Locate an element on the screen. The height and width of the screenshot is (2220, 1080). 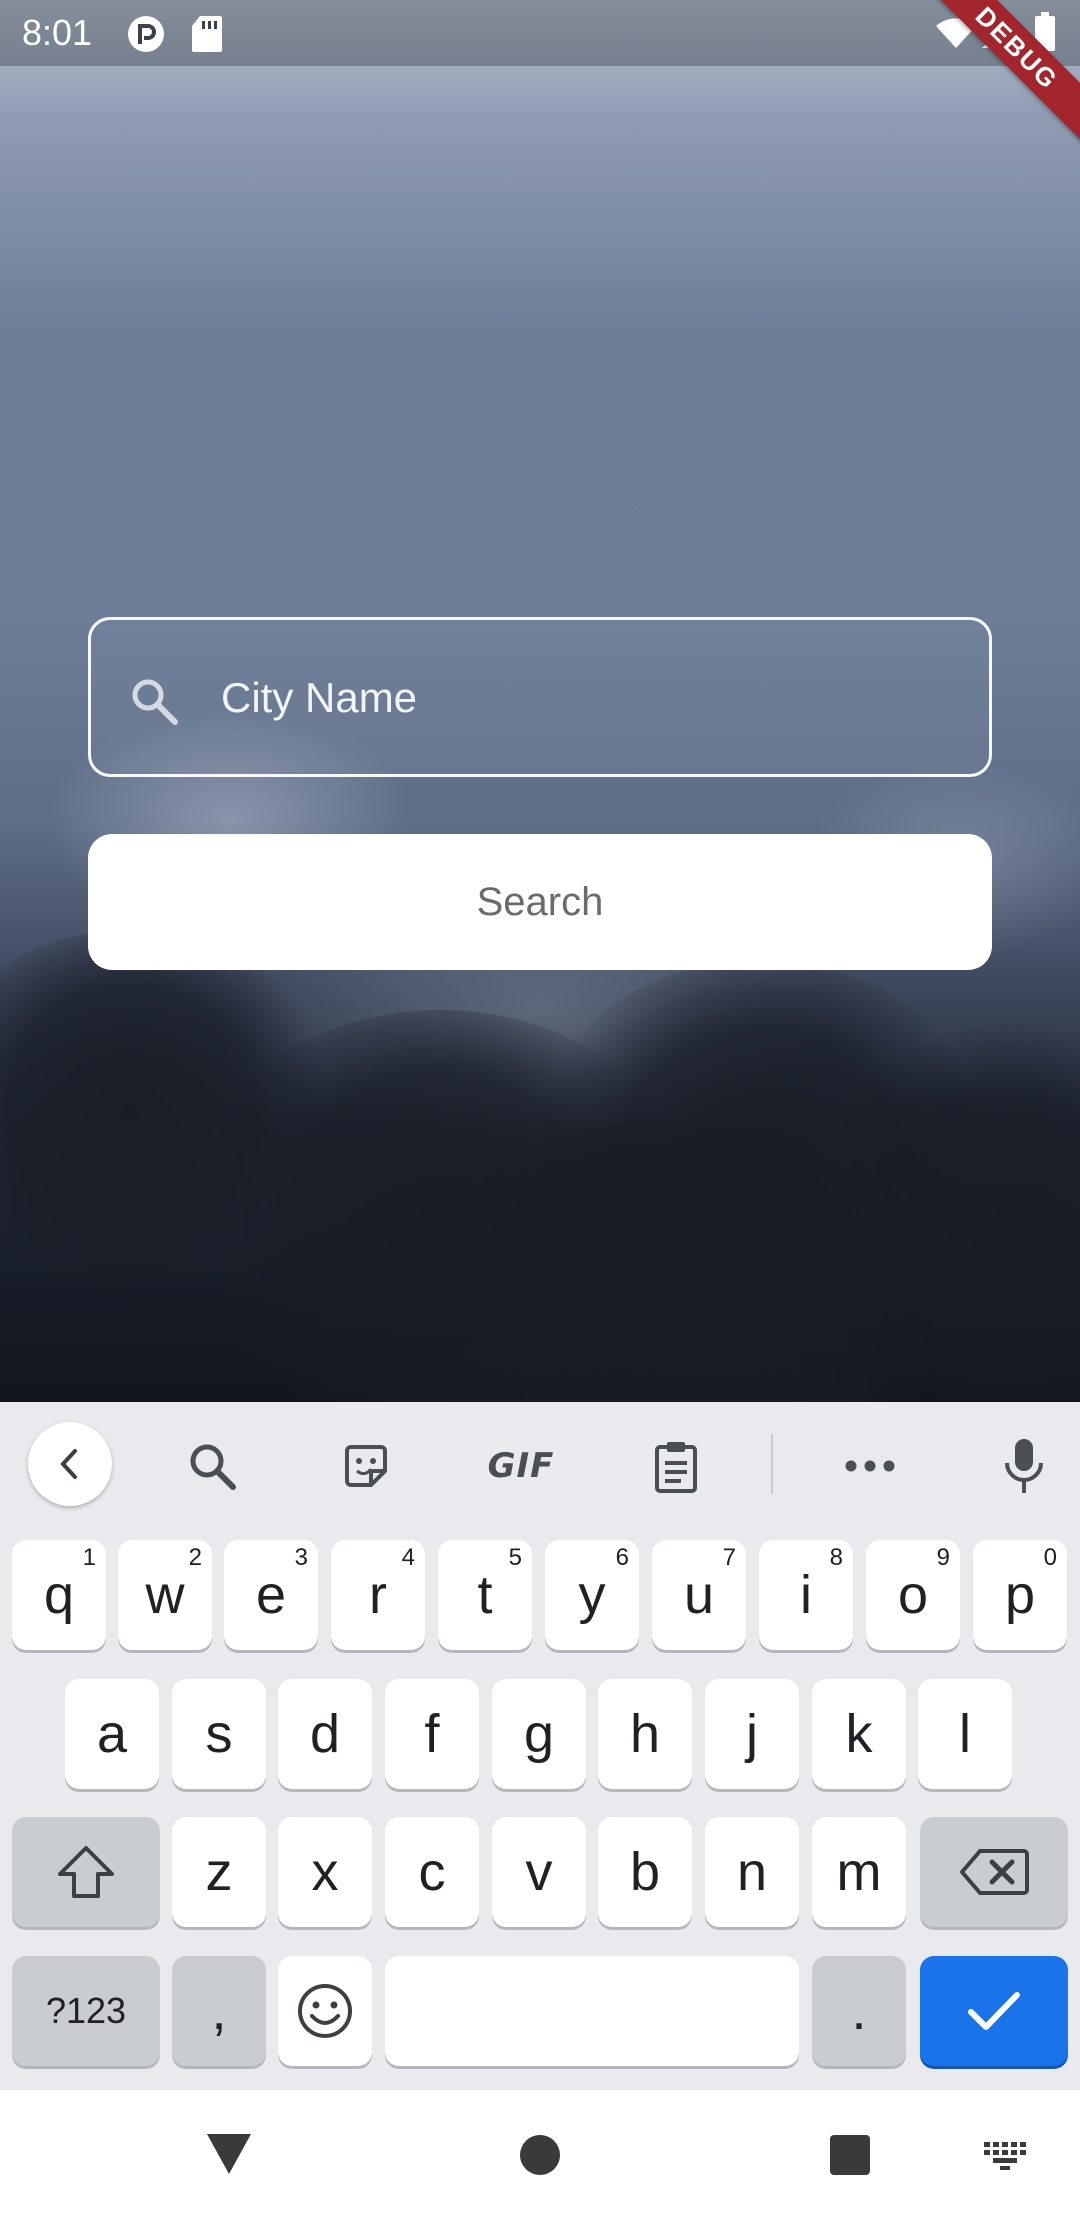
keyboard-search-icon is located at coordinates (212, 1466).